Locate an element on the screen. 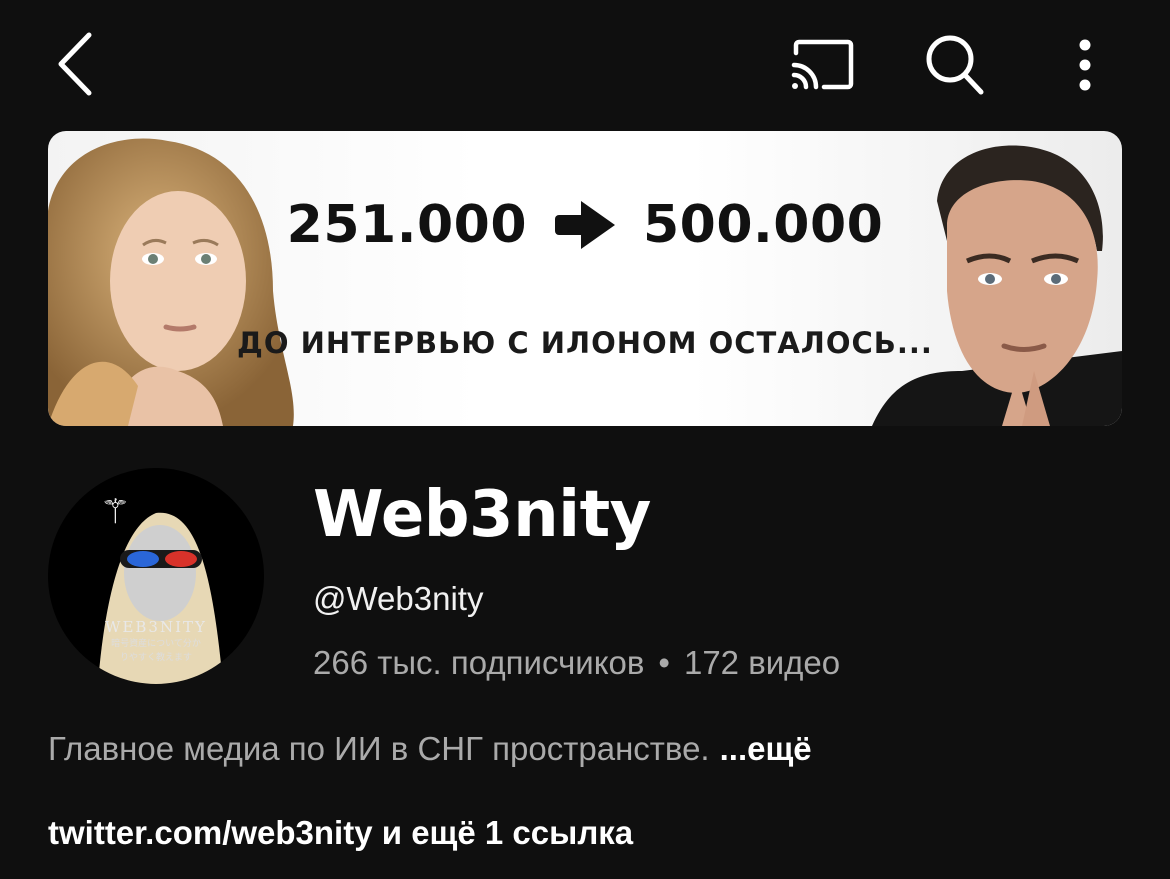 The width and height of the screenshot is (1170, 879). svg-text: 暗号資産について分か is located at coordinates (156, 643).